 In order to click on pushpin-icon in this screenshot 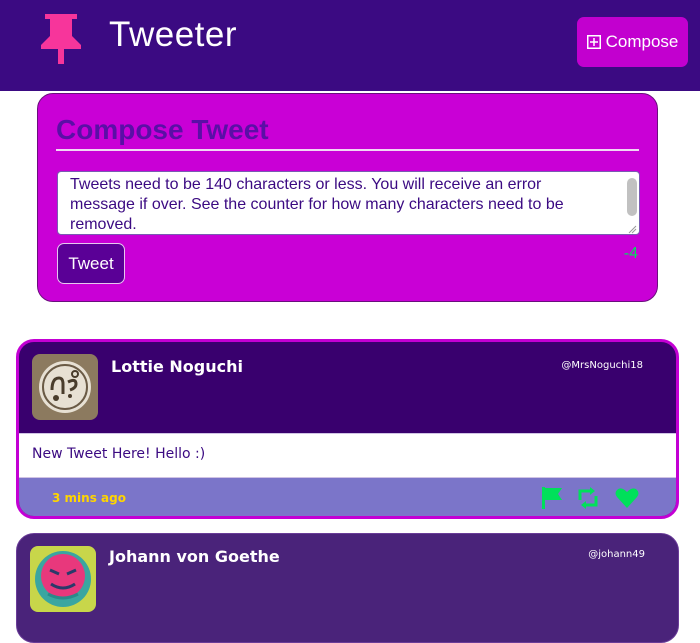, I will do `click(61, 39)`.